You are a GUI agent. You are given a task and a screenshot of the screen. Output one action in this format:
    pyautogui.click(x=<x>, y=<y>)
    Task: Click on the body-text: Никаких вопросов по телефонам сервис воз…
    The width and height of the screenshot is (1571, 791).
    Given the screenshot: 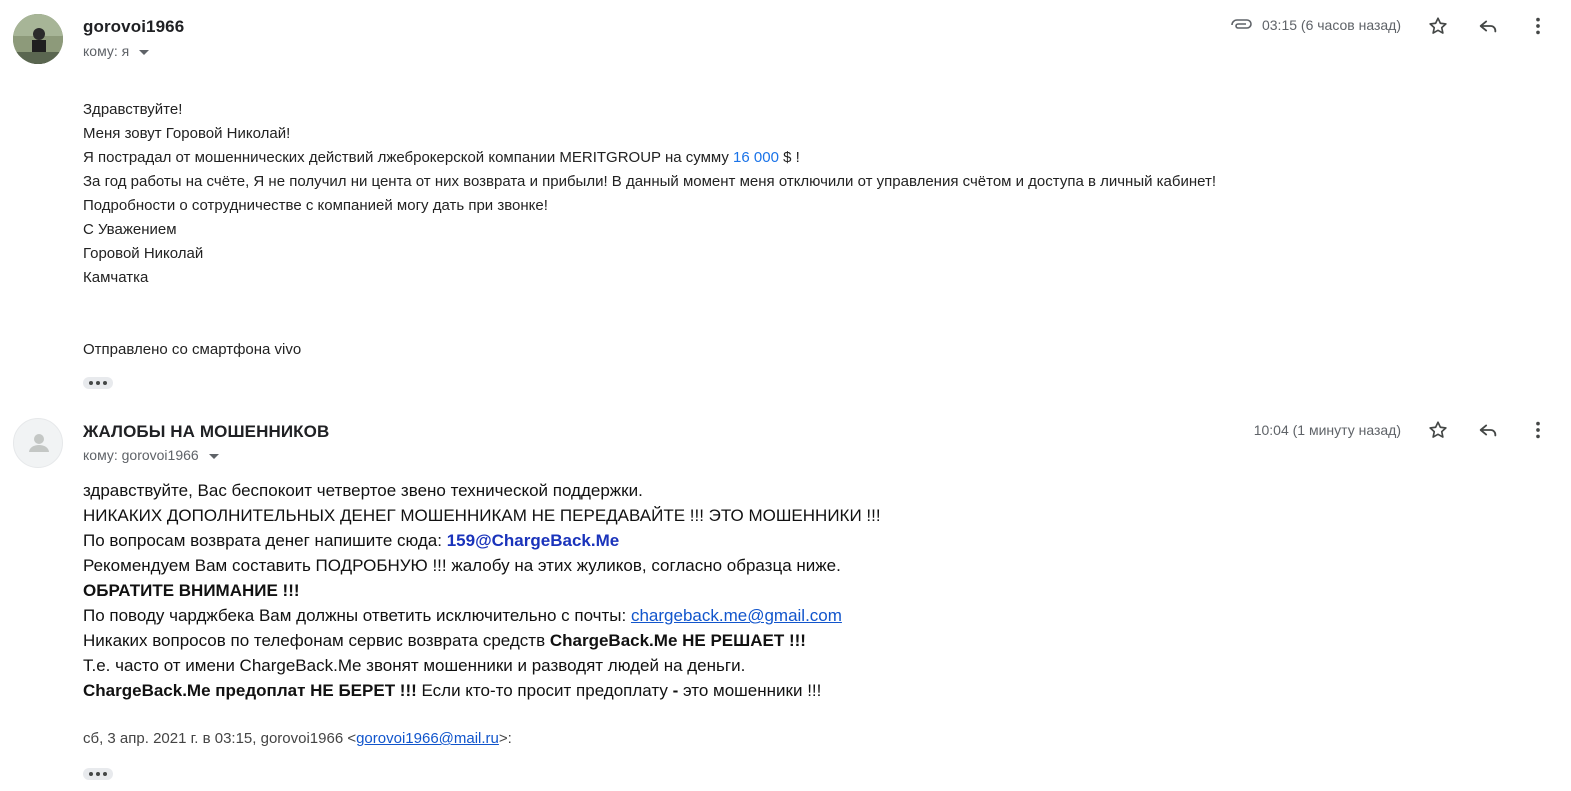 What is the action you would take?
    pyautogui.click(x=316, y=640)
    